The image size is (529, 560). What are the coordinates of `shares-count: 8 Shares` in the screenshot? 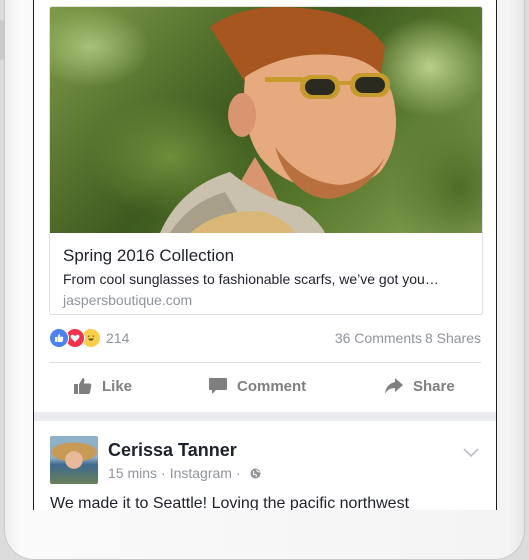 It's located at (453, 338).